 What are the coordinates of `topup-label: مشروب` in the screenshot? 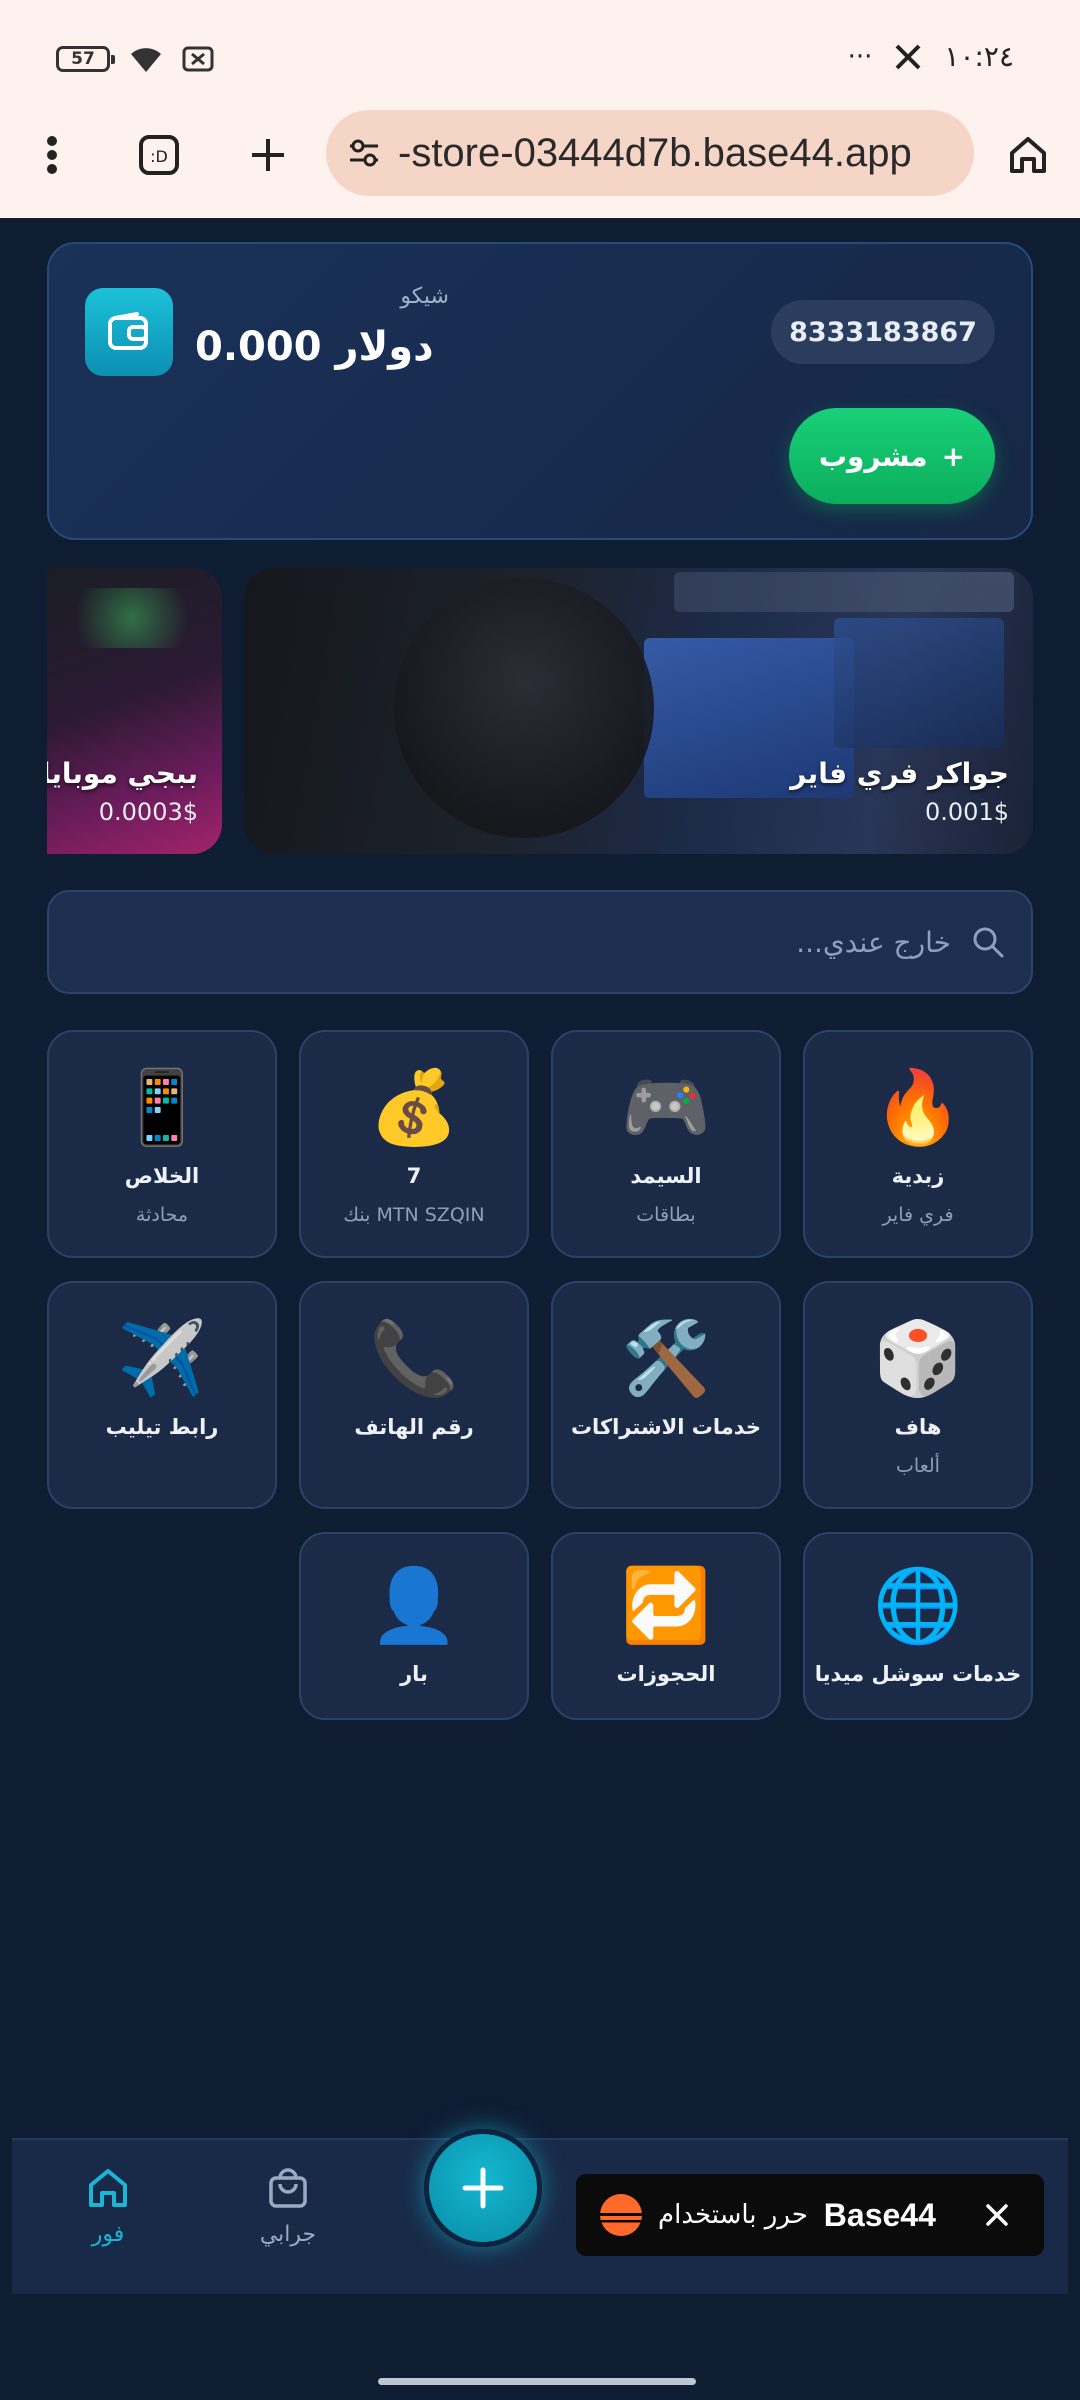 It's located at (873, 456).